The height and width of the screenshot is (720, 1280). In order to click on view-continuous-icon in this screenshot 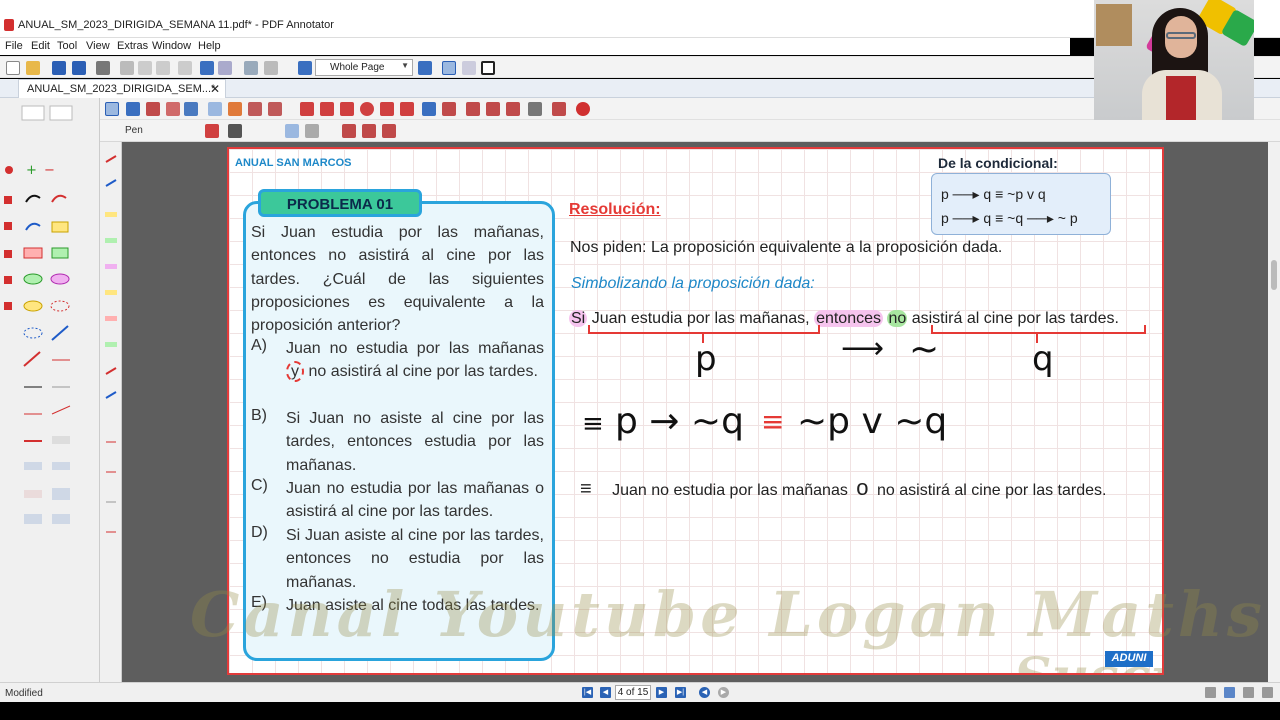, I will do `click(1229, 692)`.